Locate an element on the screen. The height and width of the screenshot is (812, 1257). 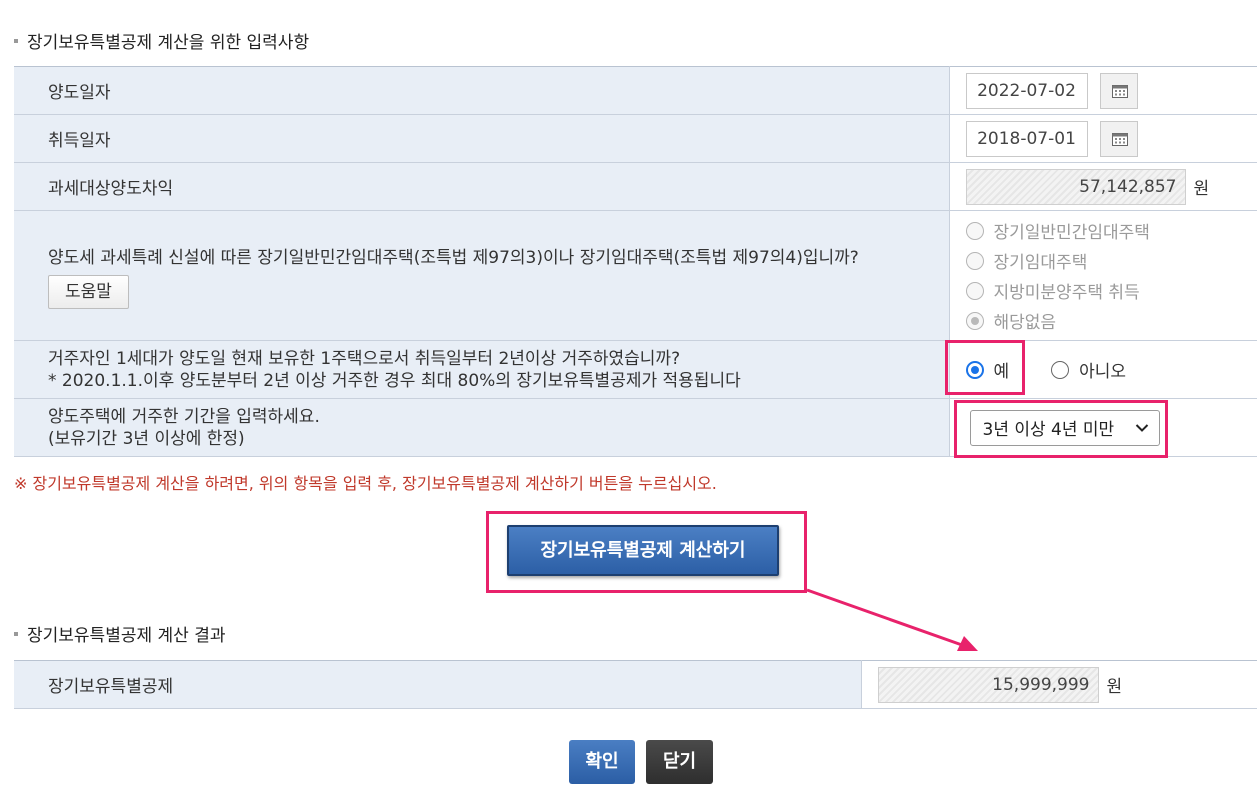
result-cell: 15,999,999 원 is located at coordinates (1059, 684).